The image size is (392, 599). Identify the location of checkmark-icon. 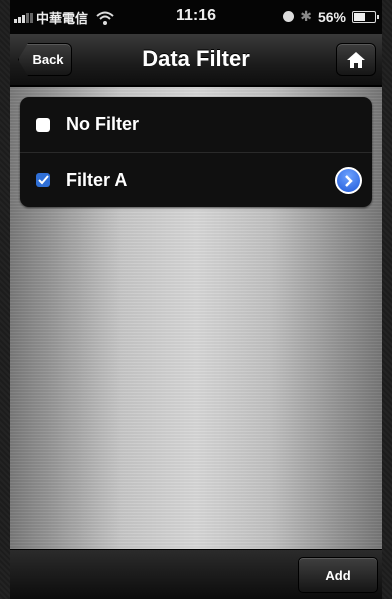
(43, 180).